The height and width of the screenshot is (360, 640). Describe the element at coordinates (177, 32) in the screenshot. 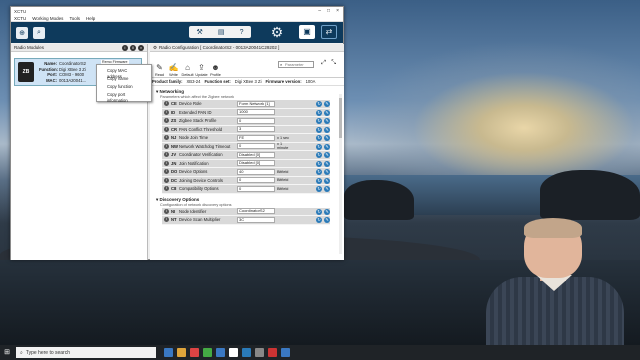

I see `main-toolbar: ⊕ ⌕ ⚒ ▤ ? ⚙ ▣ ⇄` at that location.